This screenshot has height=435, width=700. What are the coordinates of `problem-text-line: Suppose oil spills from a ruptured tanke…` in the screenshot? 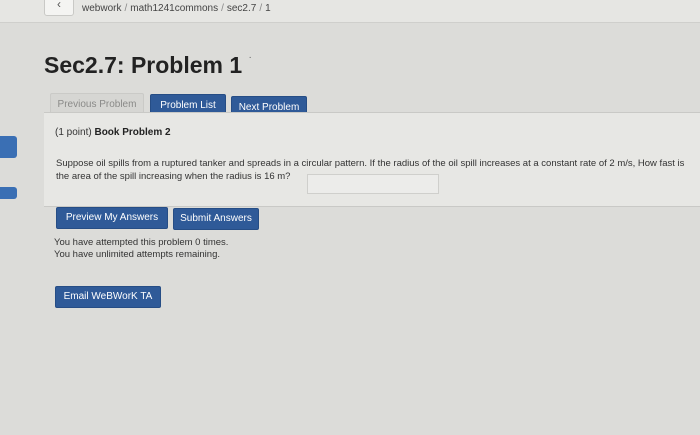 It's located at (370, 163).